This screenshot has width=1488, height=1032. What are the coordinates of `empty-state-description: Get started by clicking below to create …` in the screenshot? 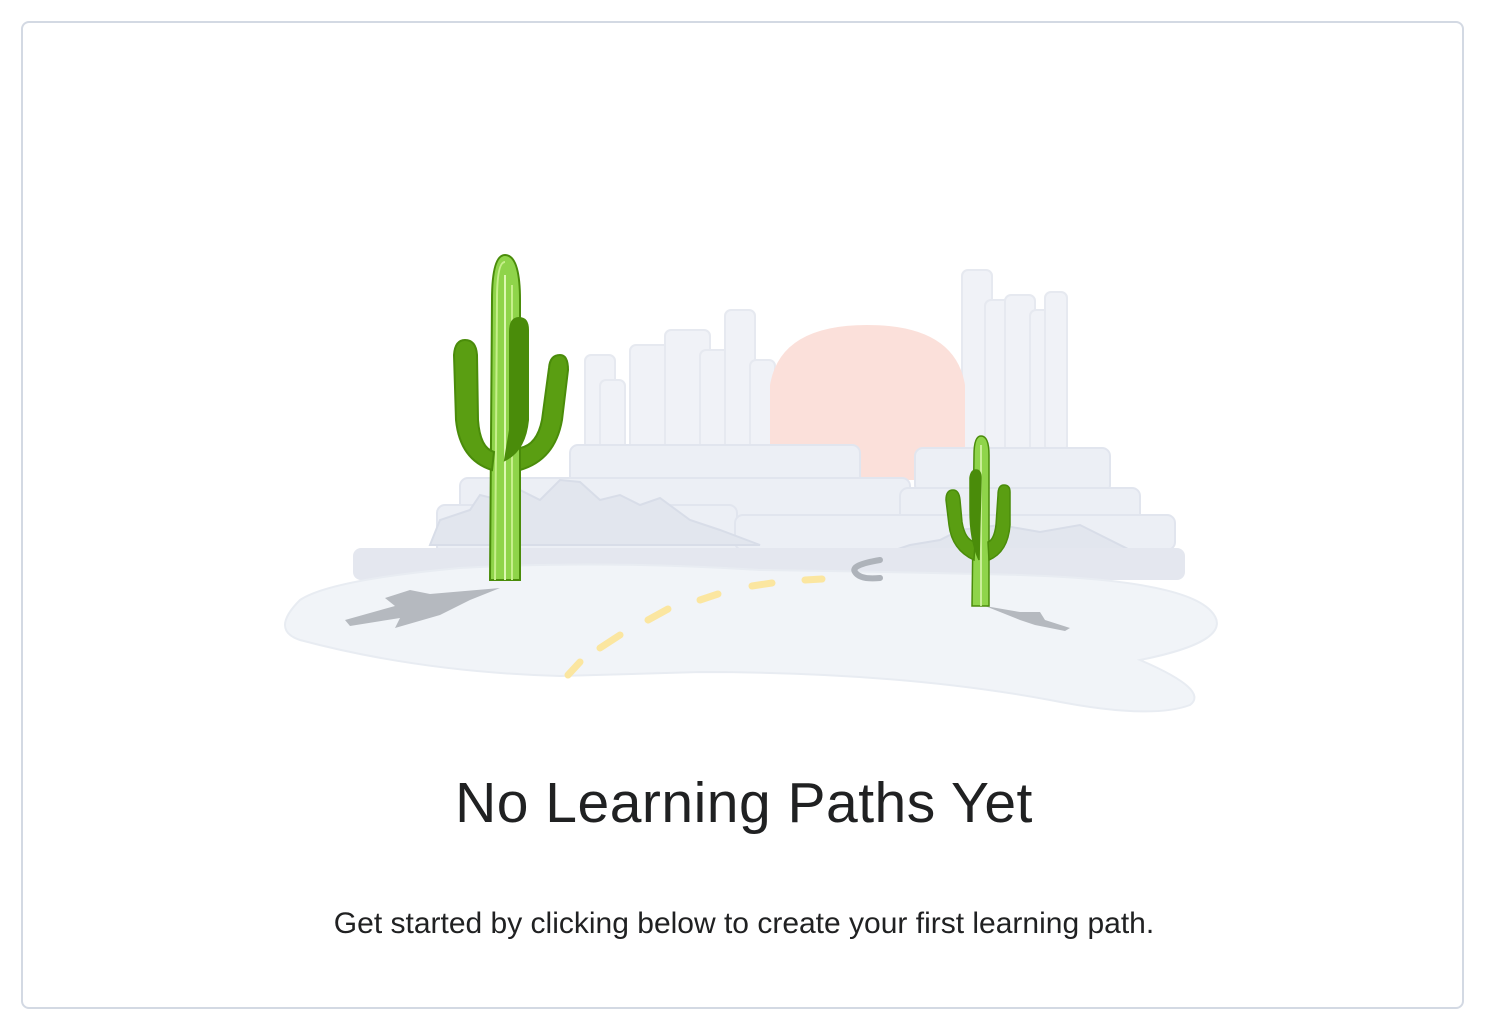 It's located at (744, 923).